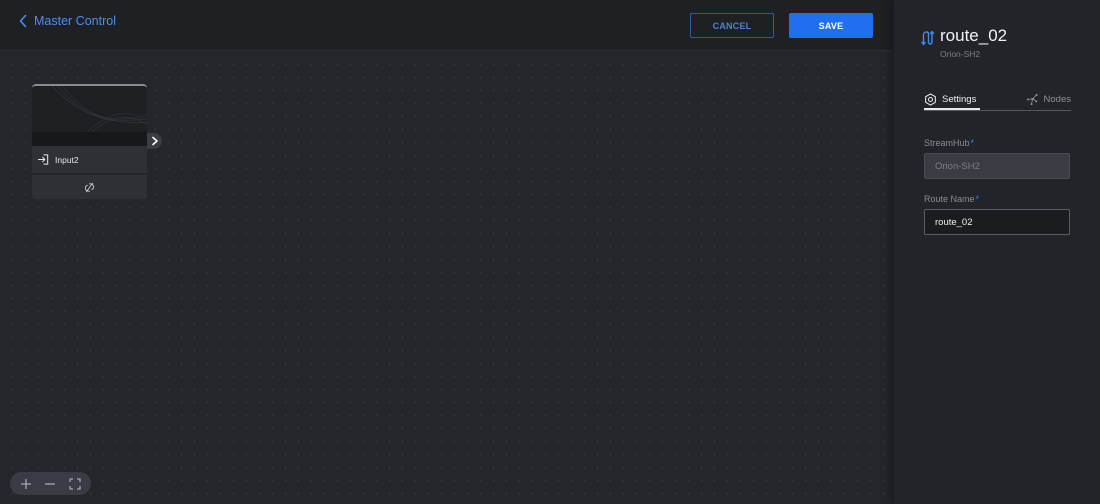 The height and width of the screenshot is (504, 1100). Describe the element at coordinates (446, 25) in the screenshot. I see `top-bar: Master Control CANCEL SAVE` at that location.